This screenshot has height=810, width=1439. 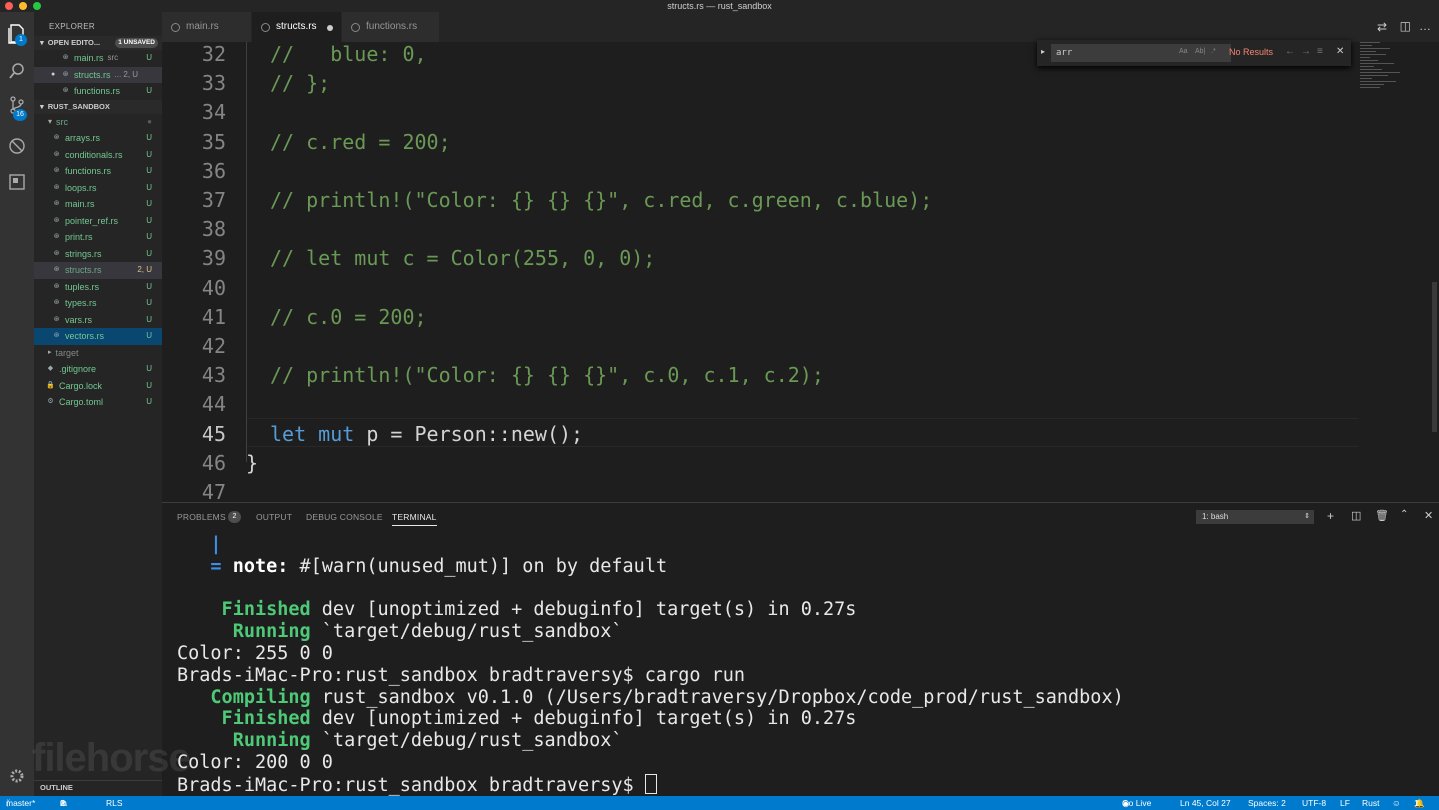 I want to click on tab-structs-rs: structs.rs, so click(x=297, y=27).